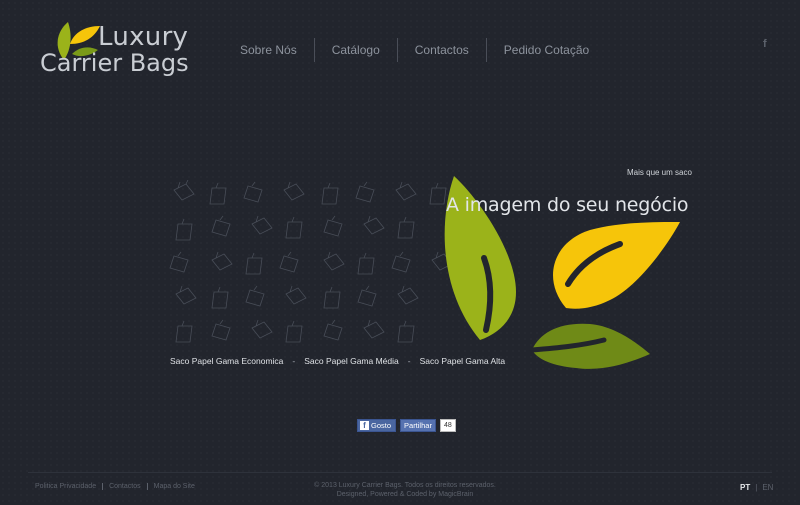 The image size is (800, 505). Describe the element at coordinates (745, 487) in the screenshot. I see `lang-pt: PT` at that location.